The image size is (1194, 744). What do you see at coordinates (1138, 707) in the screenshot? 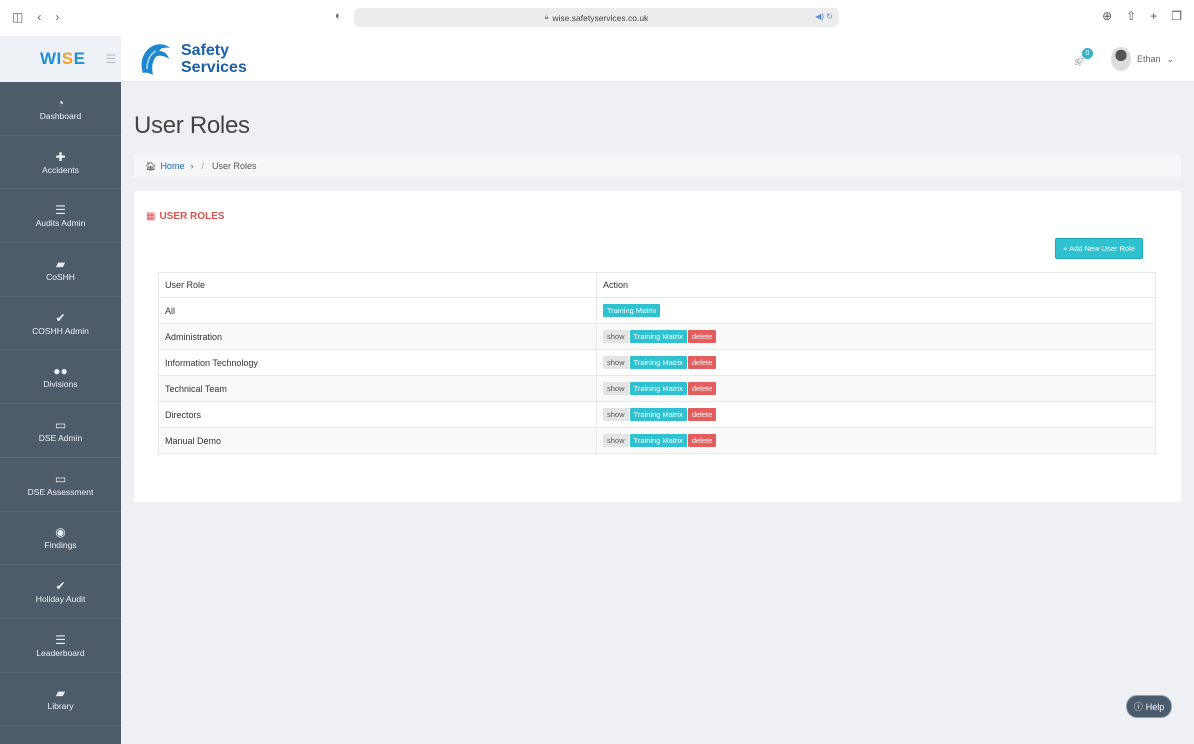
I see `question-icon: ⓘ` at bounding box center [1138, 707].